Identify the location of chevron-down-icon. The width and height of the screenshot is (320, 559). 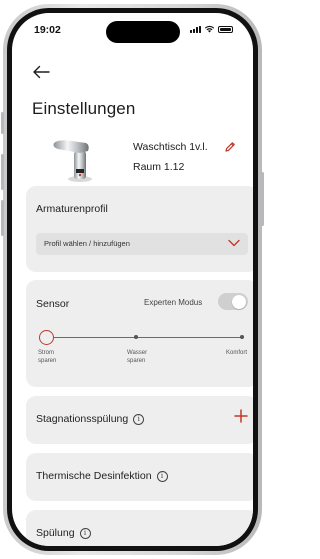
(234, 243).